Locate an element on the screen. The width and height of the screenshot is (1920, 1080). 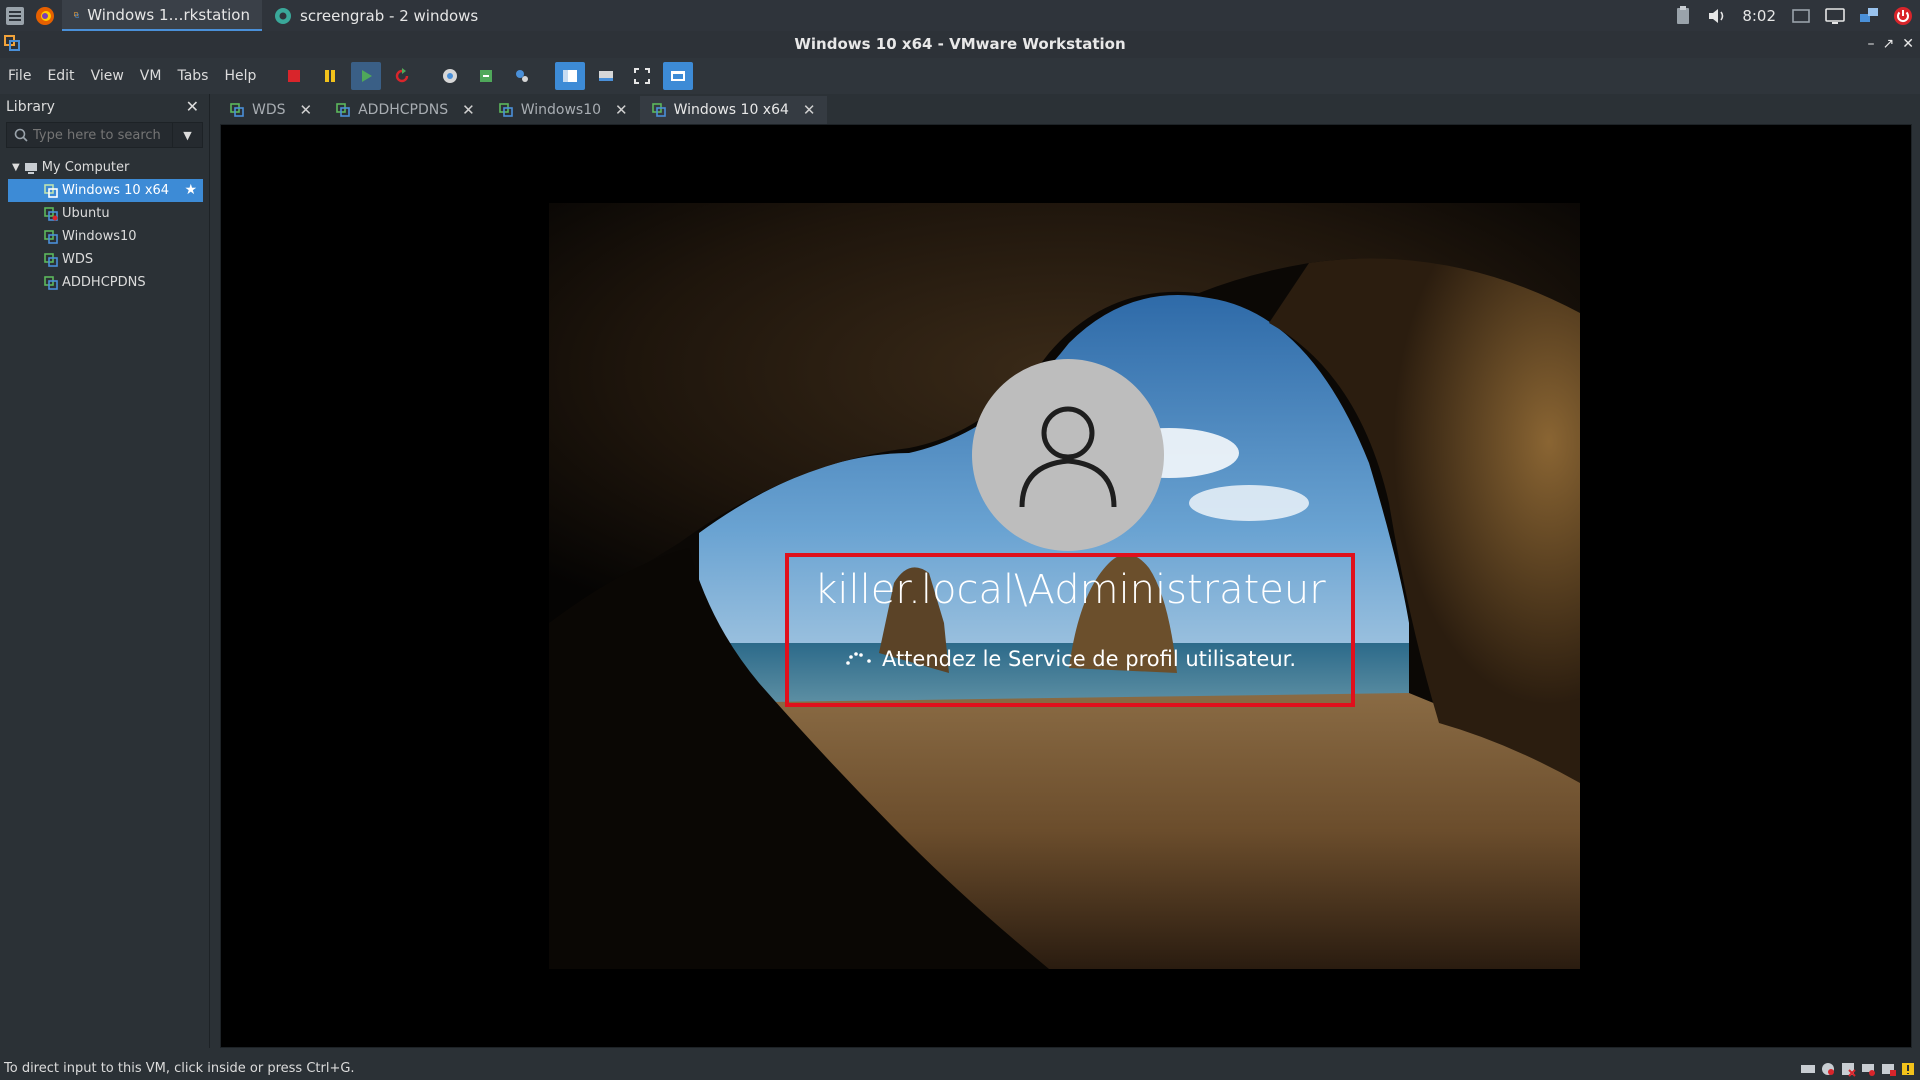
network-icon is located at coordinates (1869, 16).